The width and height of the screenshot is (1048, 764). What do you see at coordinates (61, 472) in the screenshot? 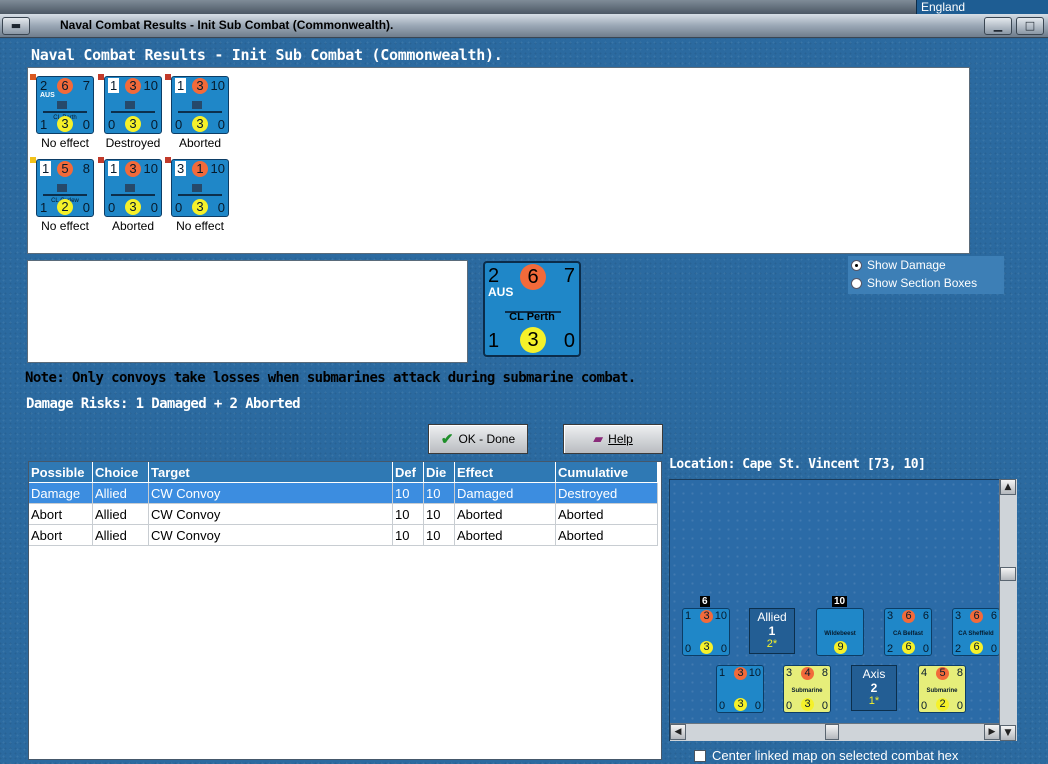
I see `column-header: Possible` at bounding box center [61, 472].